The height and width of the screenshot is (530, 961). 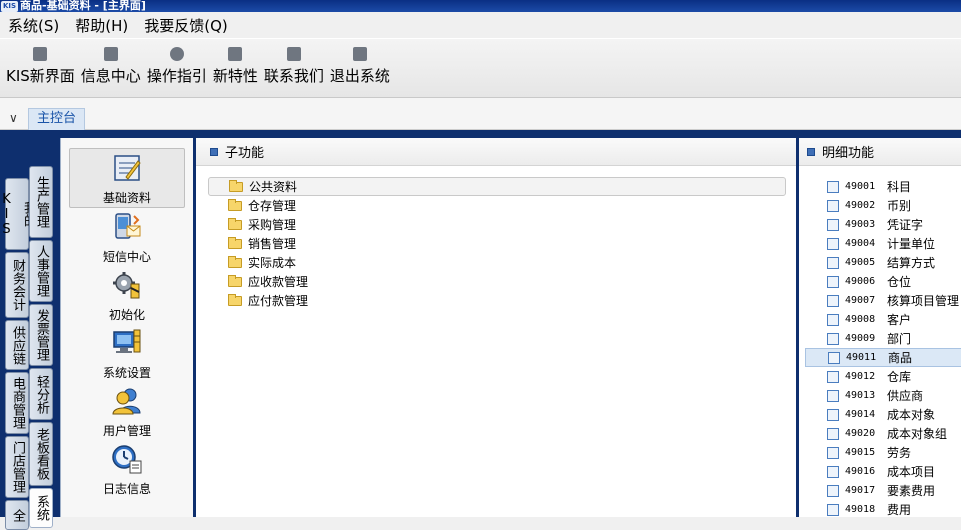 What do you see at coordinates (883, 281) in the screenshot?
I see `detail-row: 49006 仓位` at bounding box center [883, 281].